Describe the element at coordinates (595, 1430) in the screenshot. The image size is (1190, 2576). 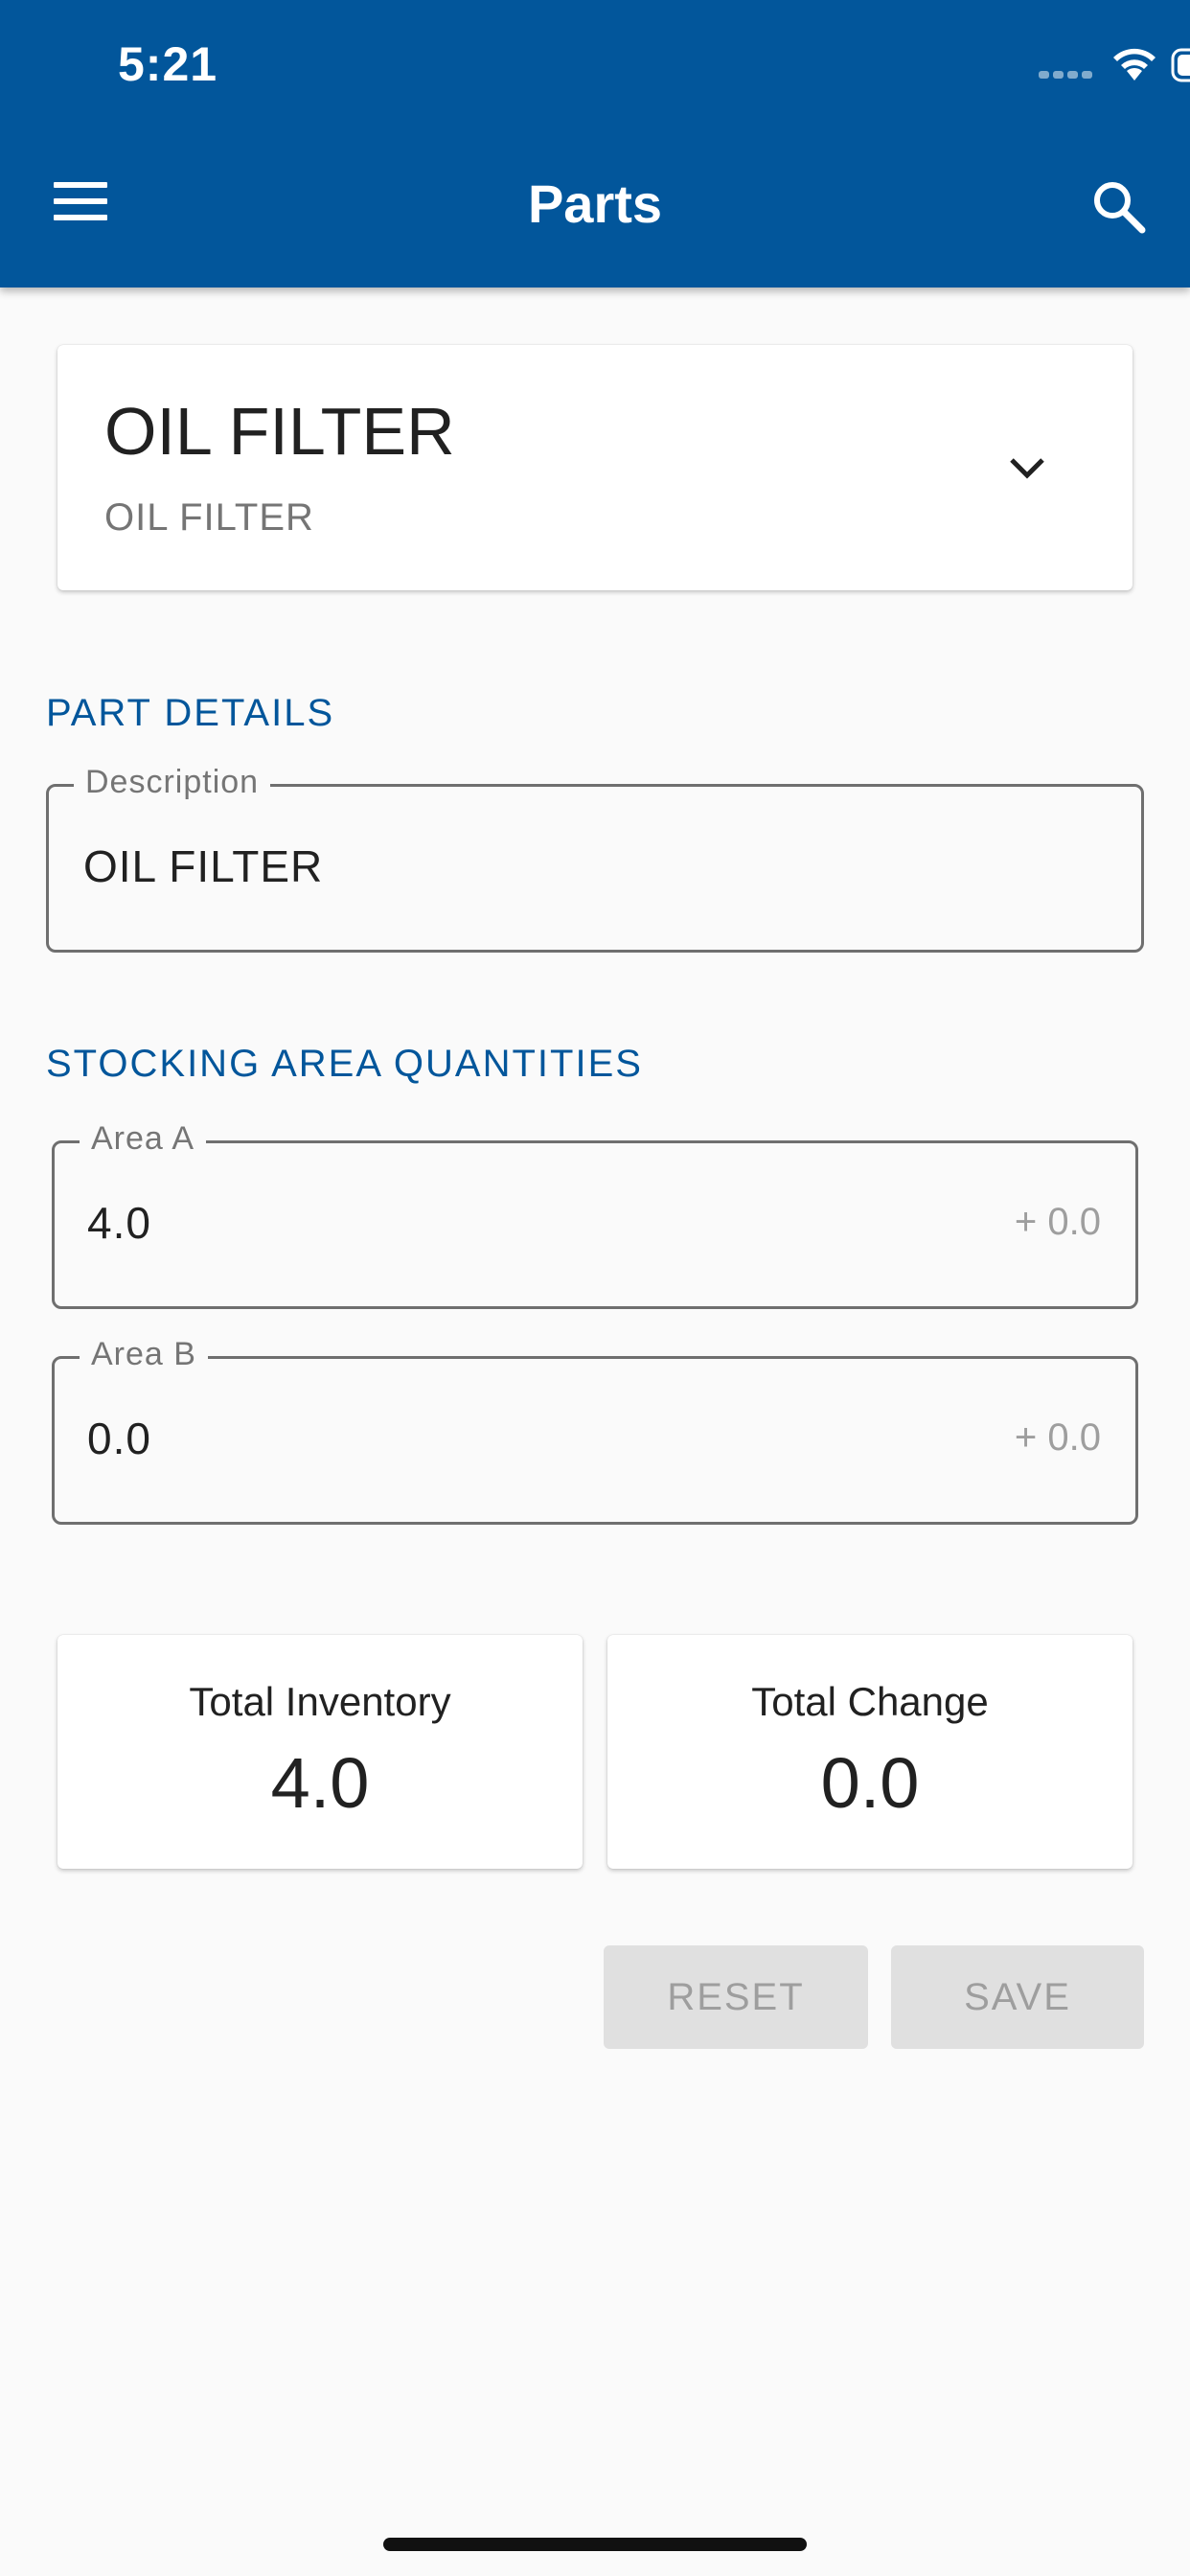
I see `area-b-field: Area B 0.0 + 0.0` at that location.